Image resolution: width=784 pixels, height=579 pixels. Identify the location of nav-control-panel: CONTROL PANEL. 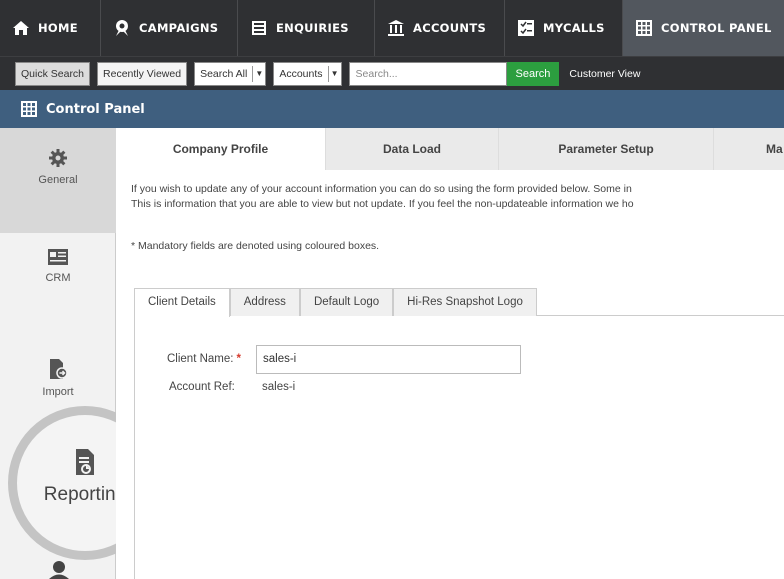
(703, 28).